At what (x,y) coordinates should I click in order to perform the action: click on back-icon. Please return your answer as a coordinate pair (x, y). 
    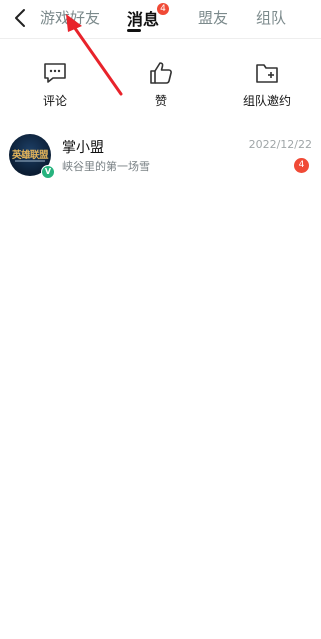
    Looking at the image, I should click on (21, 18).